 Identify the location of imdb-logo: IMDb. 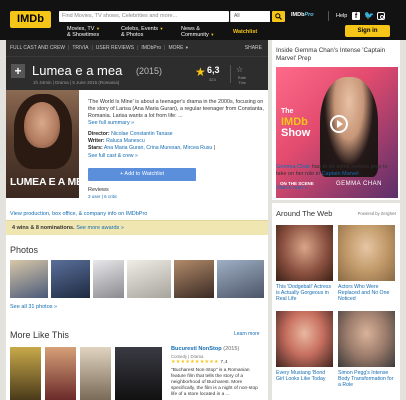
(30, 19).